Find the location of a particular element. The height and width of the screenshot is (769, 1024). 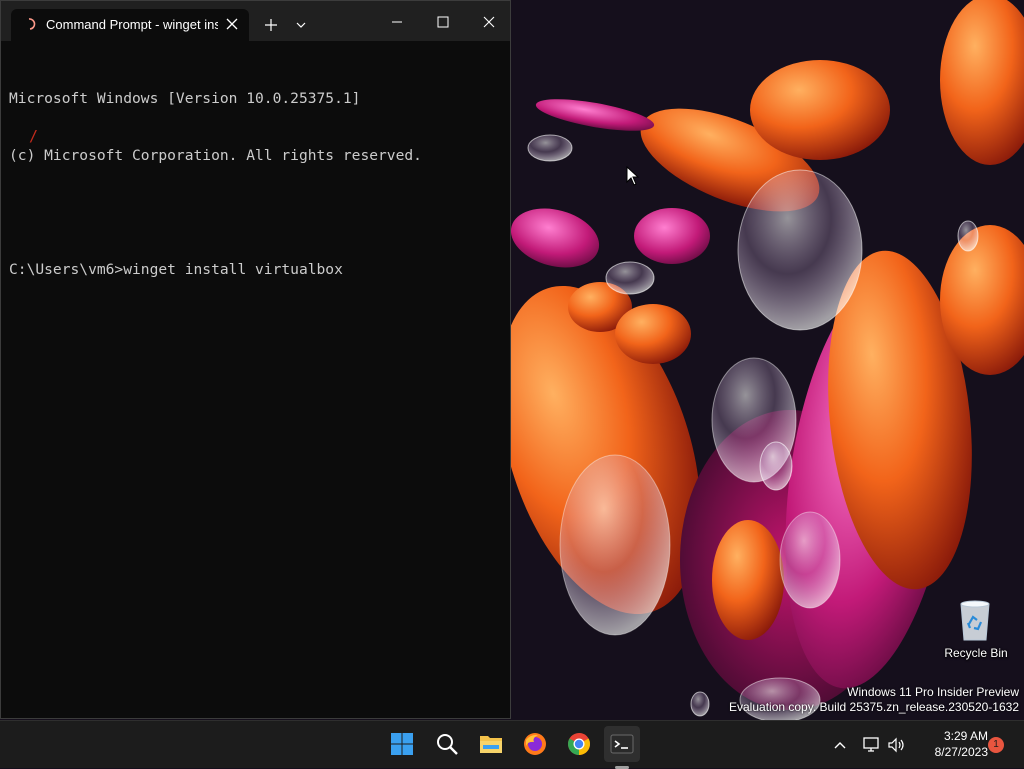

new-tab-button is located at coordinates (271, 25).